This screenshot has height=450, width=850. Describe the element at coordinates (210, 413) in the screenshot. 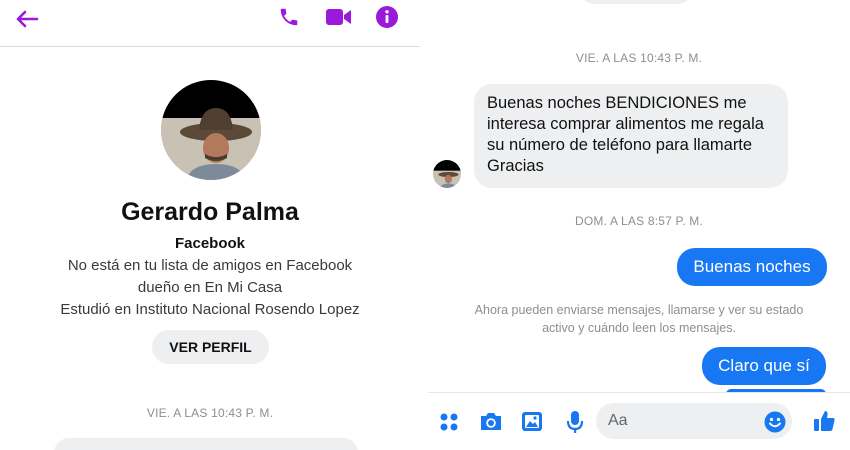

I see `message-timestamp: VIE. A LAS 10:43 P. M.` at that location.